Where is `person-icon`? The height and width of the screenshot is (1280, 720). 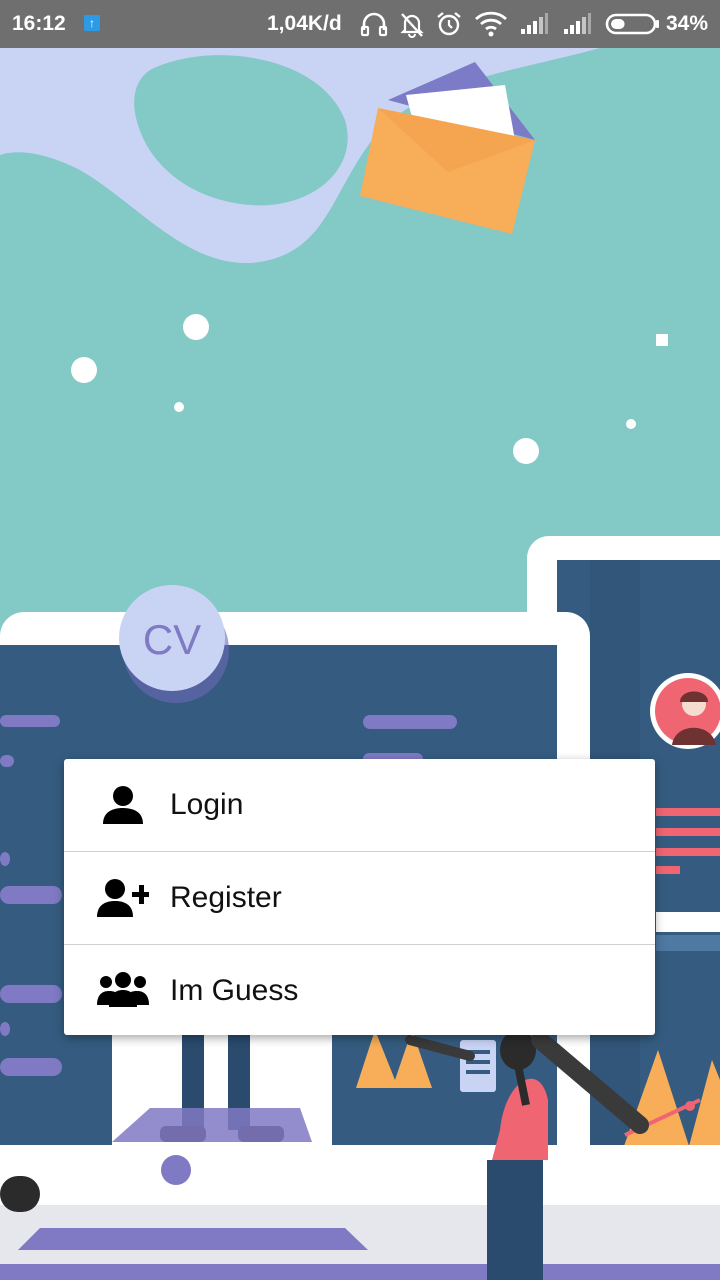 person-icon is located at coordinates (123, 805).